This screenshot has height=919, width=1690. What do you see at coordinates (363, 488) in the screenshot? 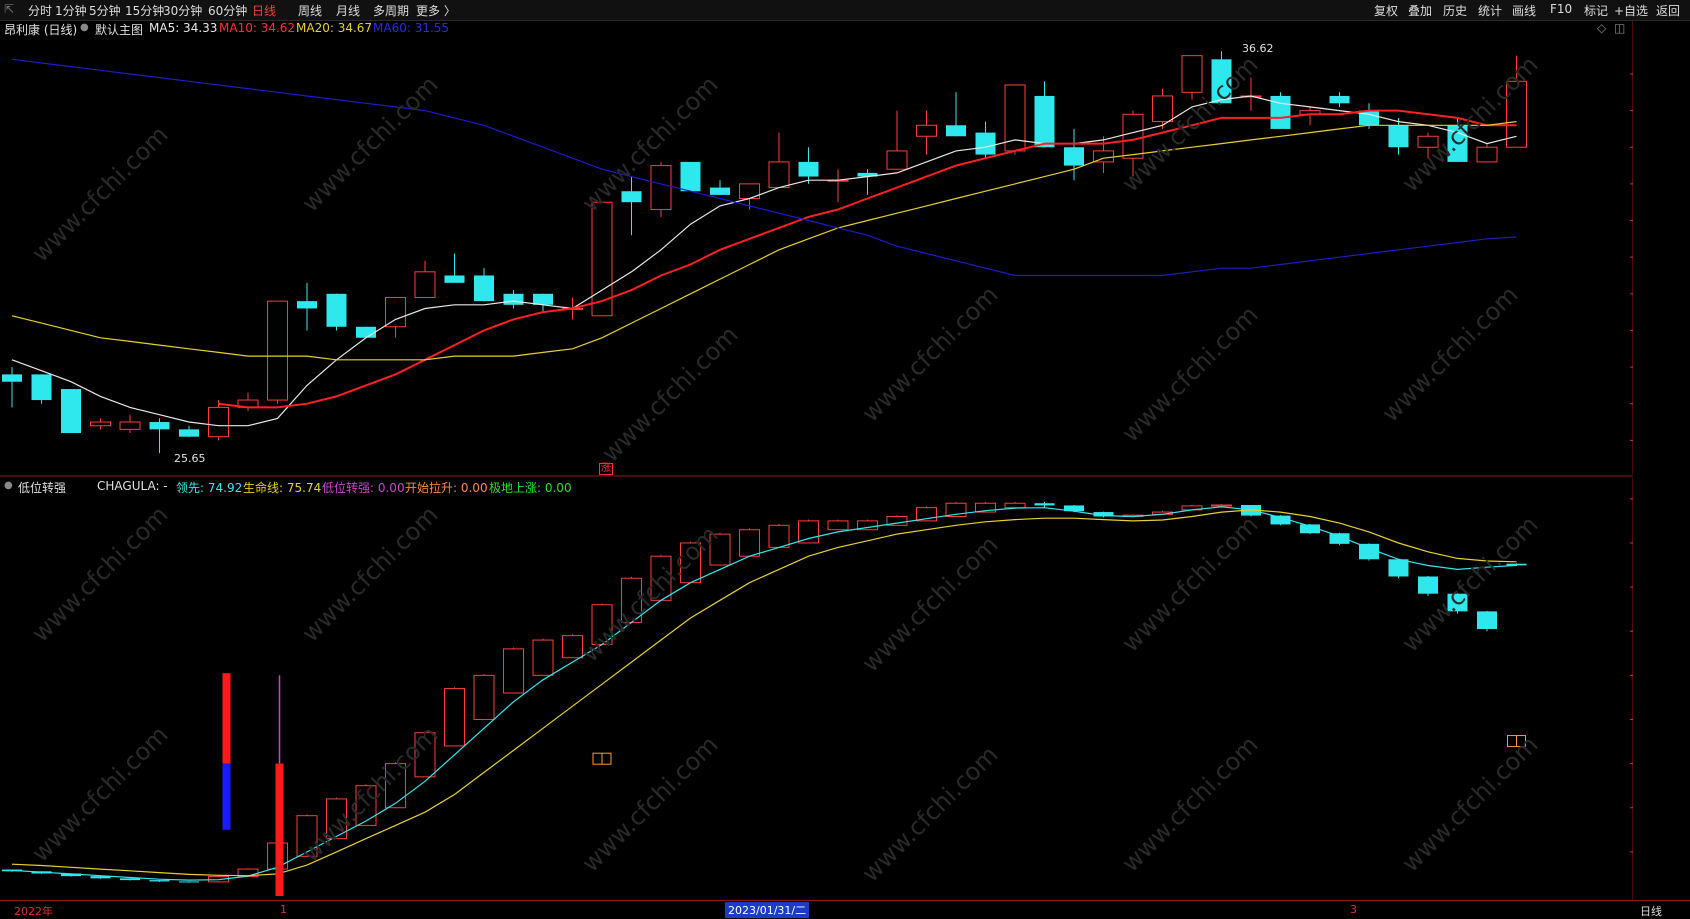
I see `diwei-label: 低位转强: 0.00` at bounding box center [363, 488].